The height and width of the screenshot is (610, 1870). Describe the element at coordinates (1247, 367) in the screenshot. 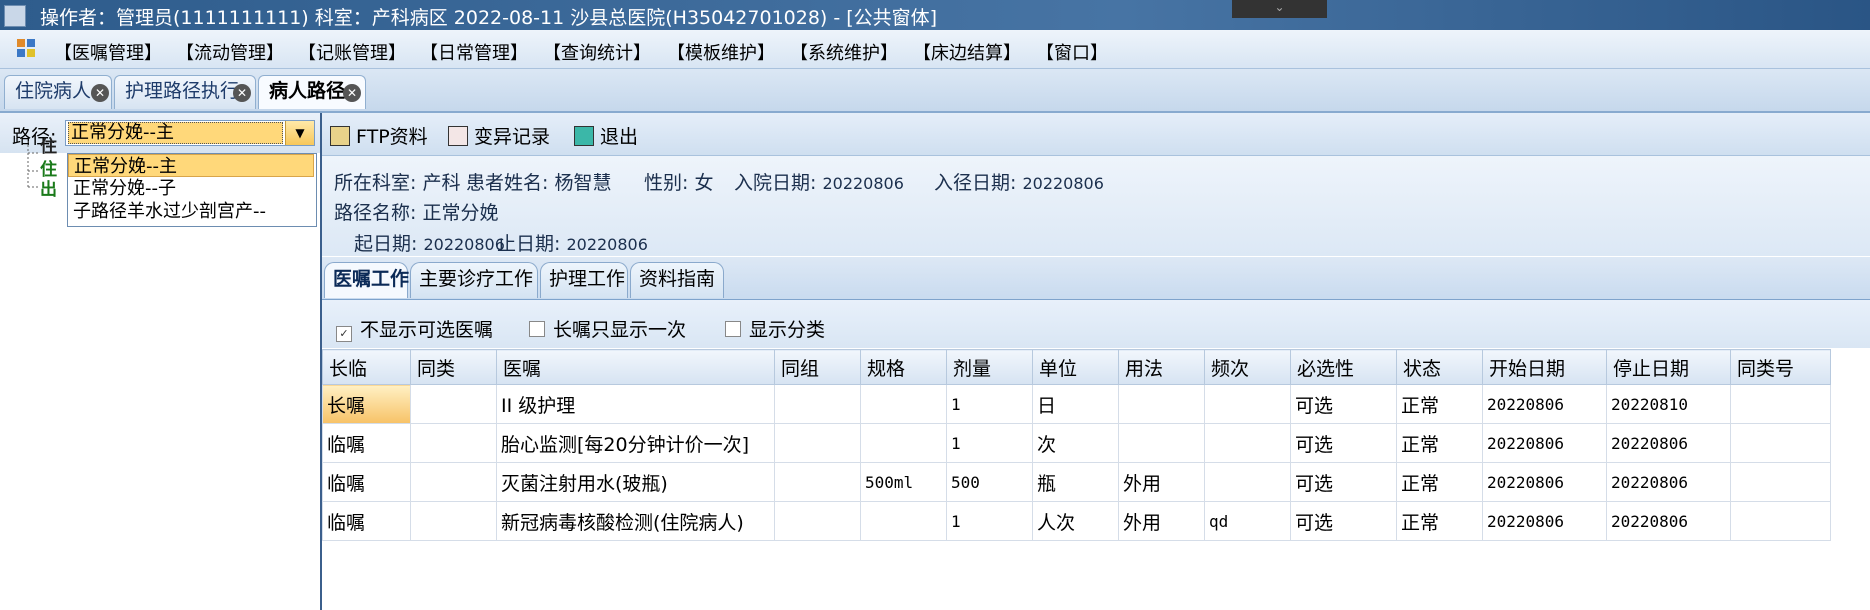

I see `column-header: 频次` at that location.